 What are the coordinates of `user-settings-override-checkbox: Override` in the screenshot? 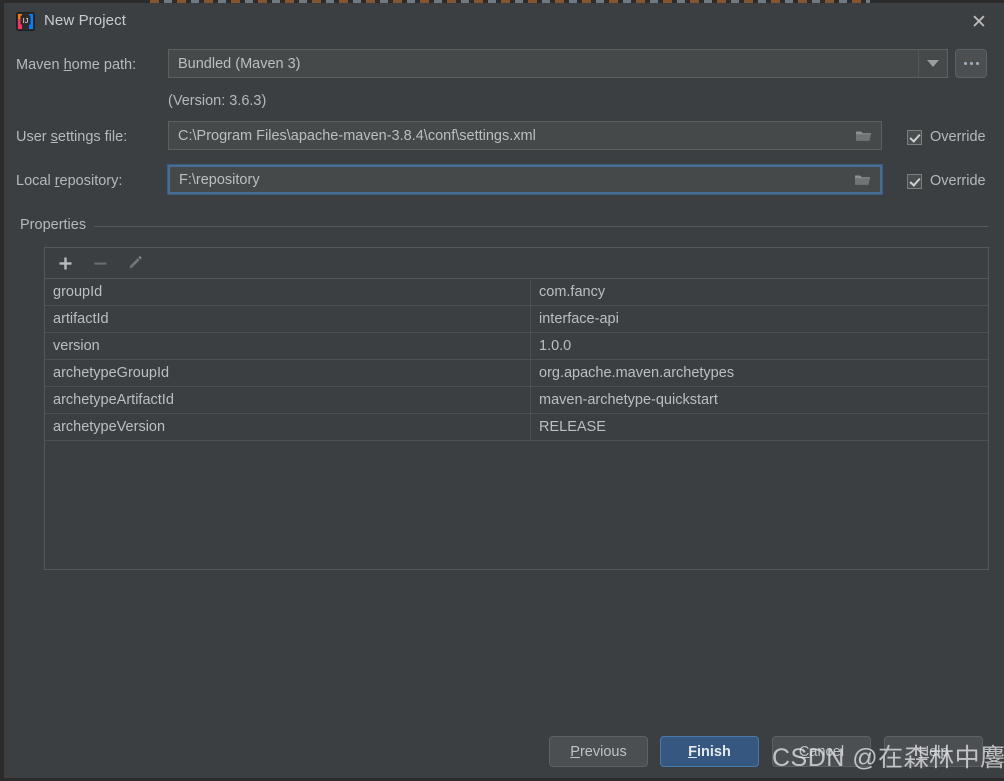 It's located at (946, 137).